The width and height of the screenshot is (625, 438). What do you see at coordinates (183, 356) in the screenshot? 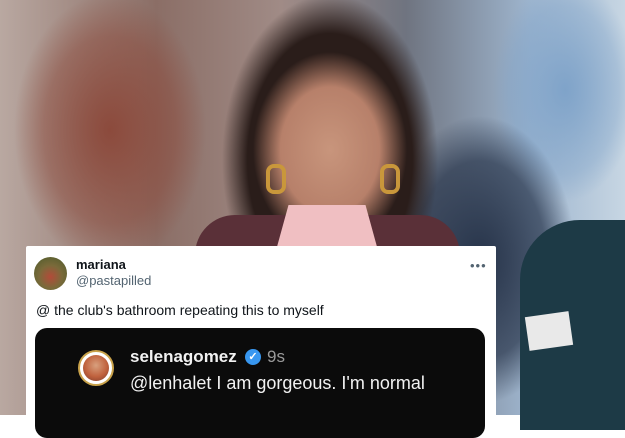
I see `embed-username: selenagomez` at bounding box center [183, 356].